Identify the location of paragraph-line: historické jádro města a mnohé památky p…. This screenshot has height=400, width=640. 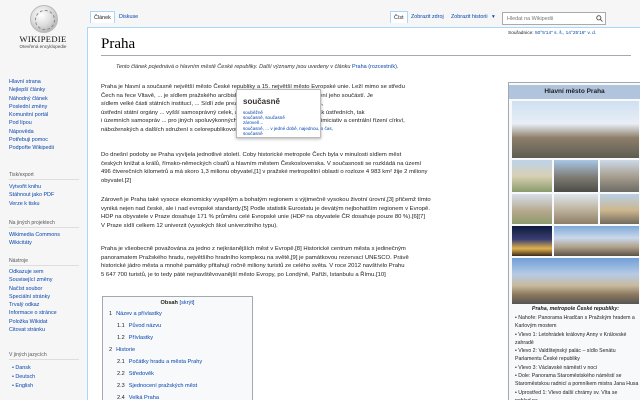
(253, 266).